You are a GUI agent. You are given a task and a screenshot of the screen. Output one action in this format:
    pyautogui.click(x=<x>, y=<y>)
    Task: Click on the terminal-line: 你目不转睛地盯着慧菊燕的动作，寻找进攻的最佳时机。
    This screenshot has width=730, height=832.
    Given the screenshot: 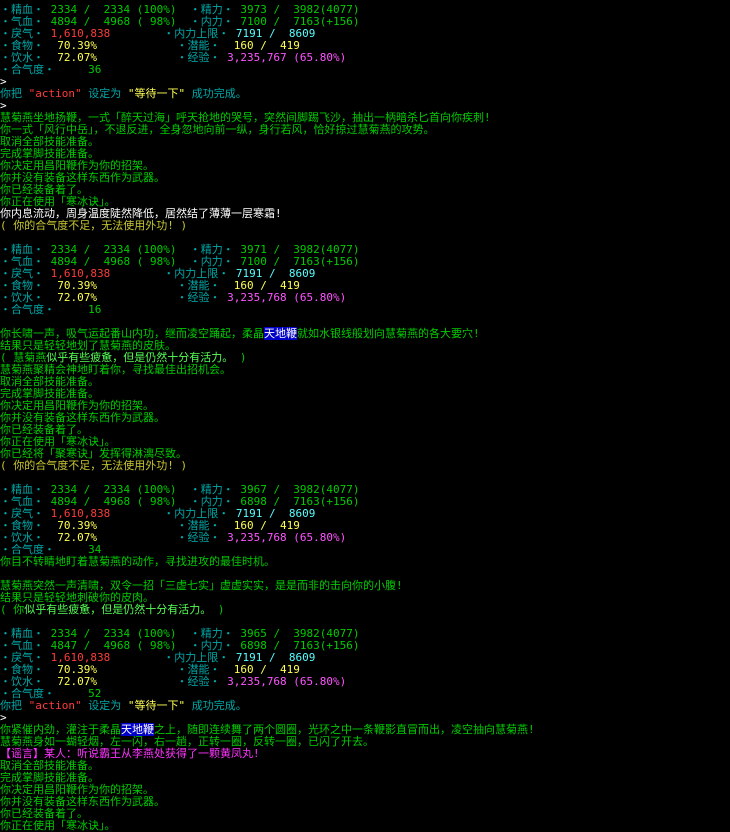 What is the action you would take?
    pyautogui.click(x=137, y=562)
    